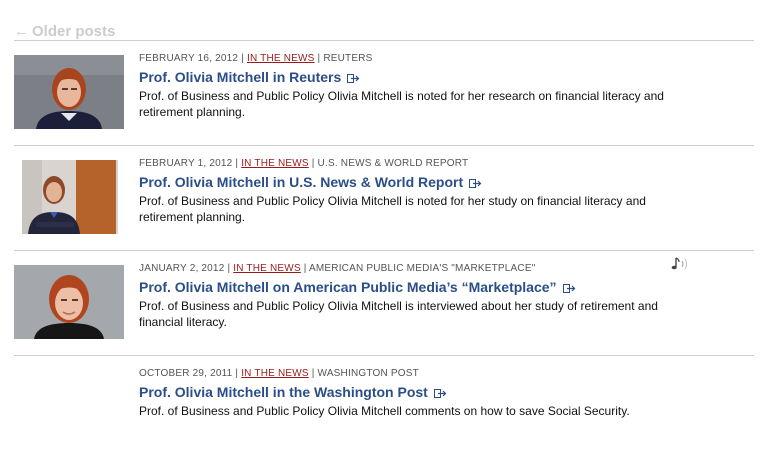 This screenshot has height=460, width=770. Describe the element at coordinates (348, 58) in the screenshot. I see `post-source: REUTERS` at that location.